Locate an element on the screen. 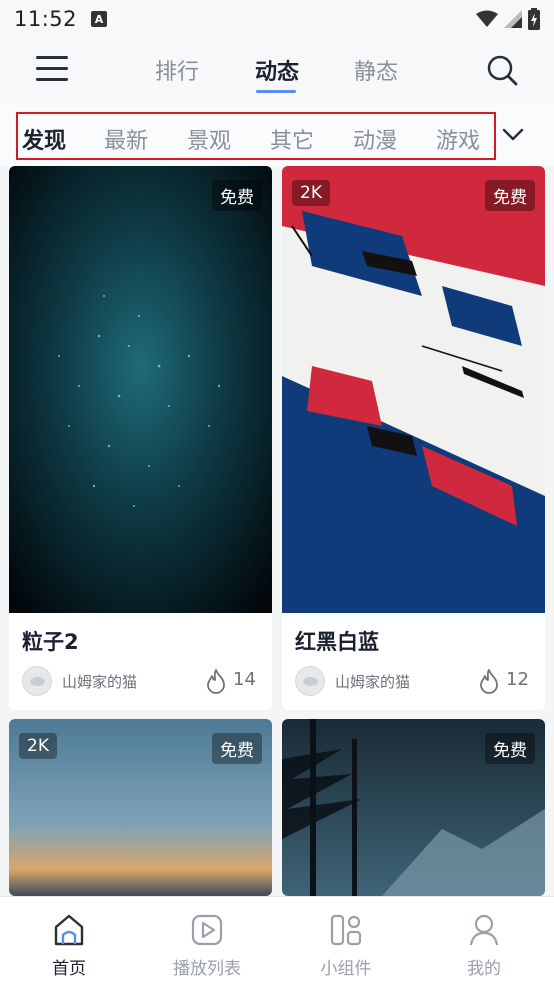 Image resolution: width=554 pixels, height=984 pixels. likes-count: 12 is located at coordinates (517, 679).